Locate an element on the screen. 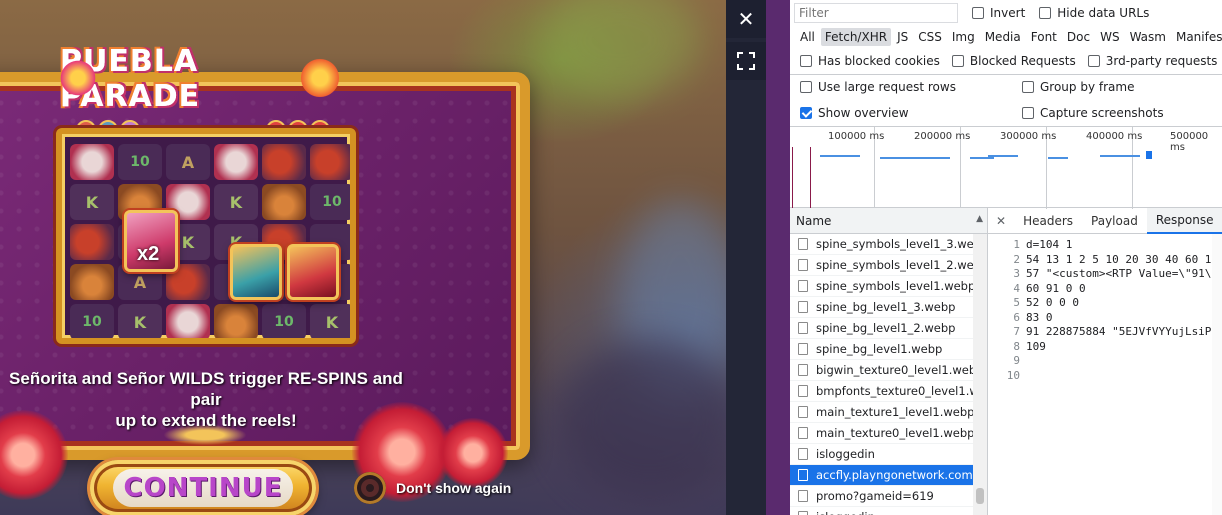  response-scrollbar is located at coordinates (1217, 374).